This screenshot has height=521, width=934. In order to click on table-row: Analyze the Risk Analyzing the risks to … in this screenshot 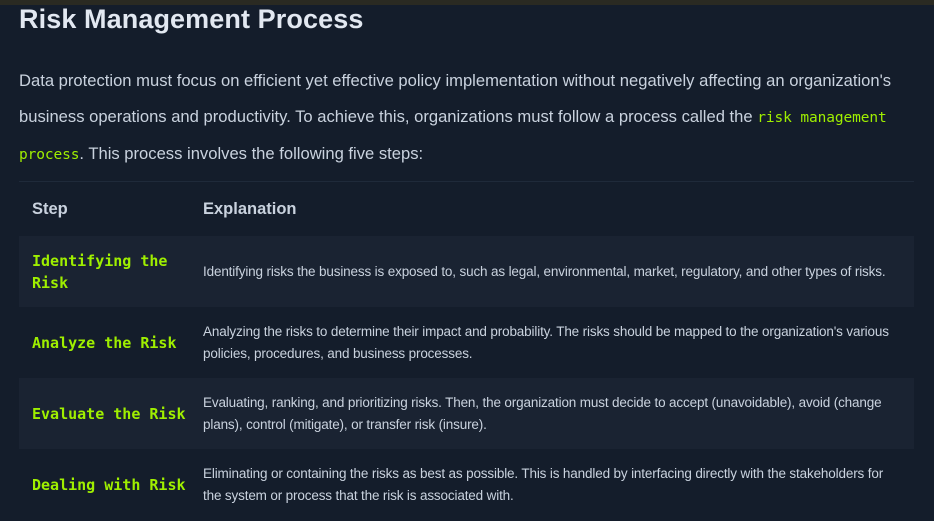, I will do `click(466, 342)`.